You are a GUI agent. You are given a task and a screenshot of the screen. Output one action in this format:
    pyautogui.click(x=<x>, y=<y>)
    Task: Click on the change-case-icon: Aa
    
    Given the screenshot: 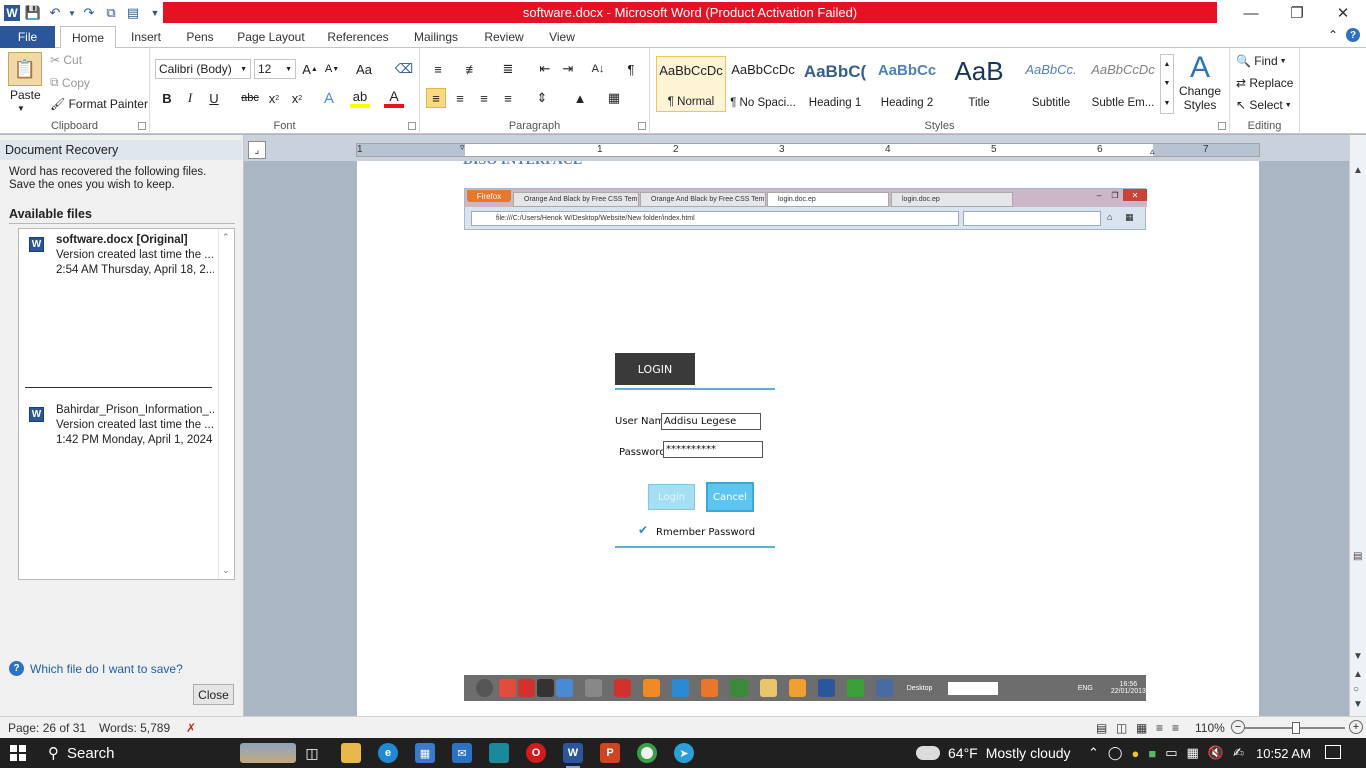 What is the action you would take?
    pyautogui.click(x=364, y=69)
    